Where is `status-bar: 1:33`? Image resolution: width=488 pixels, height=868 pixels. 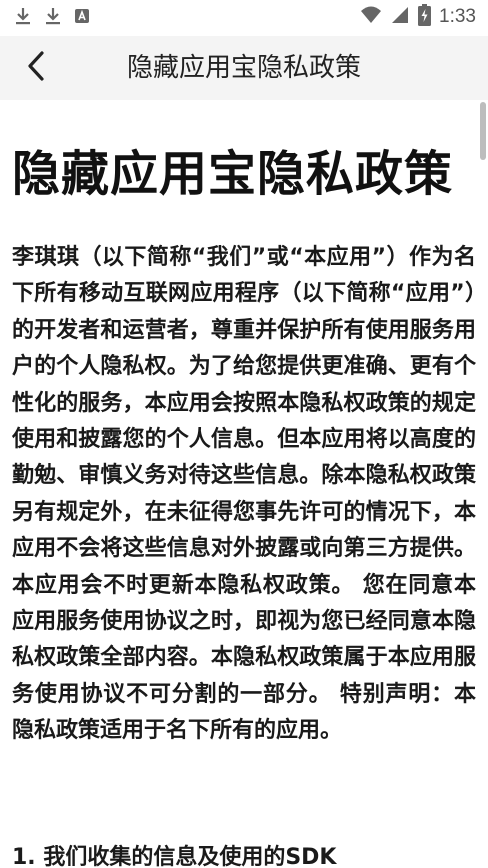
status-bar: 1:33 is located at coordinates (244, 18).